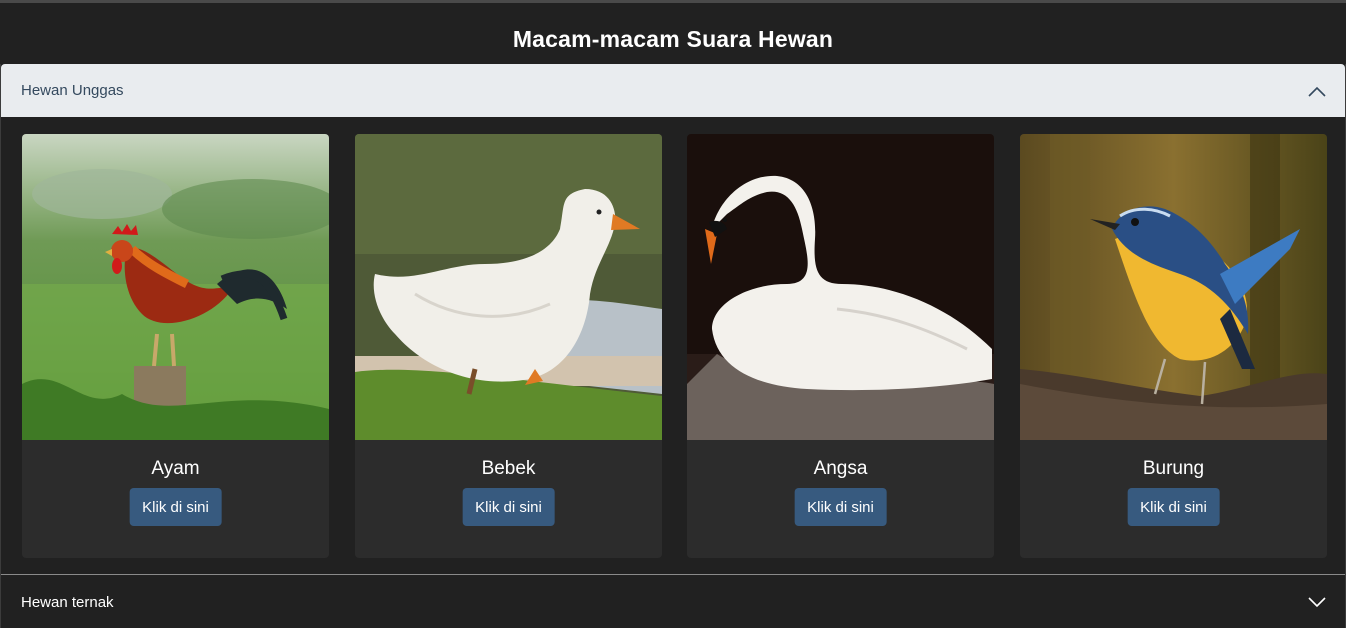  What do you see at coordinates (175, 287) in the screenshot?
I see `rooster-image` at bounding box center [175, 287].